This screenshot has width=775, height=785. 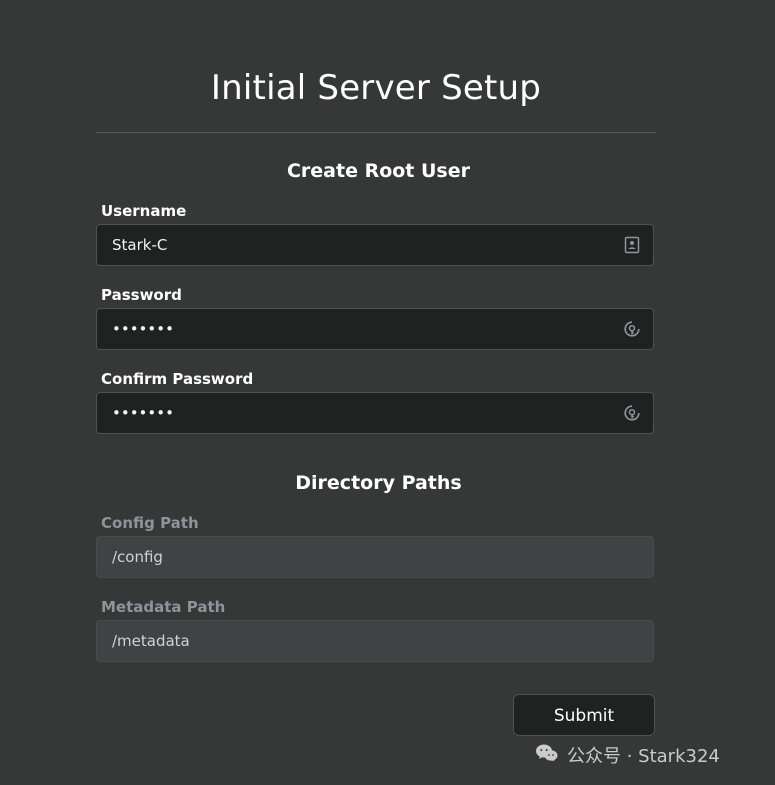 What do you see at coordinates (163, 607) in the screenshot?
I see `metadata-path-label: Metadata Path` at bounding box center [163, 607].